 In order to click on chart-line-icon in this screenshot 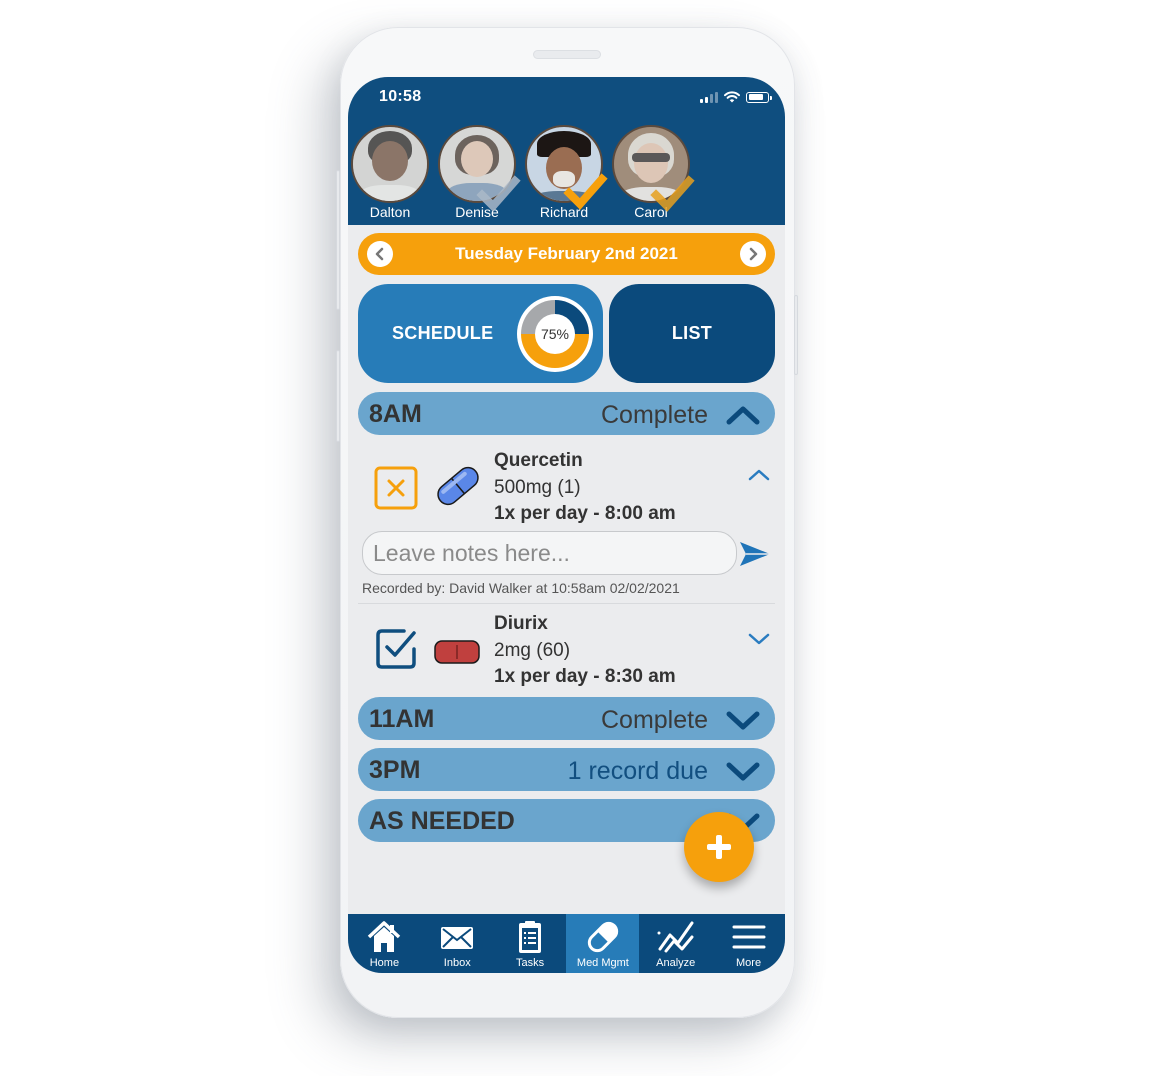, I will do `click(675, 937)`.